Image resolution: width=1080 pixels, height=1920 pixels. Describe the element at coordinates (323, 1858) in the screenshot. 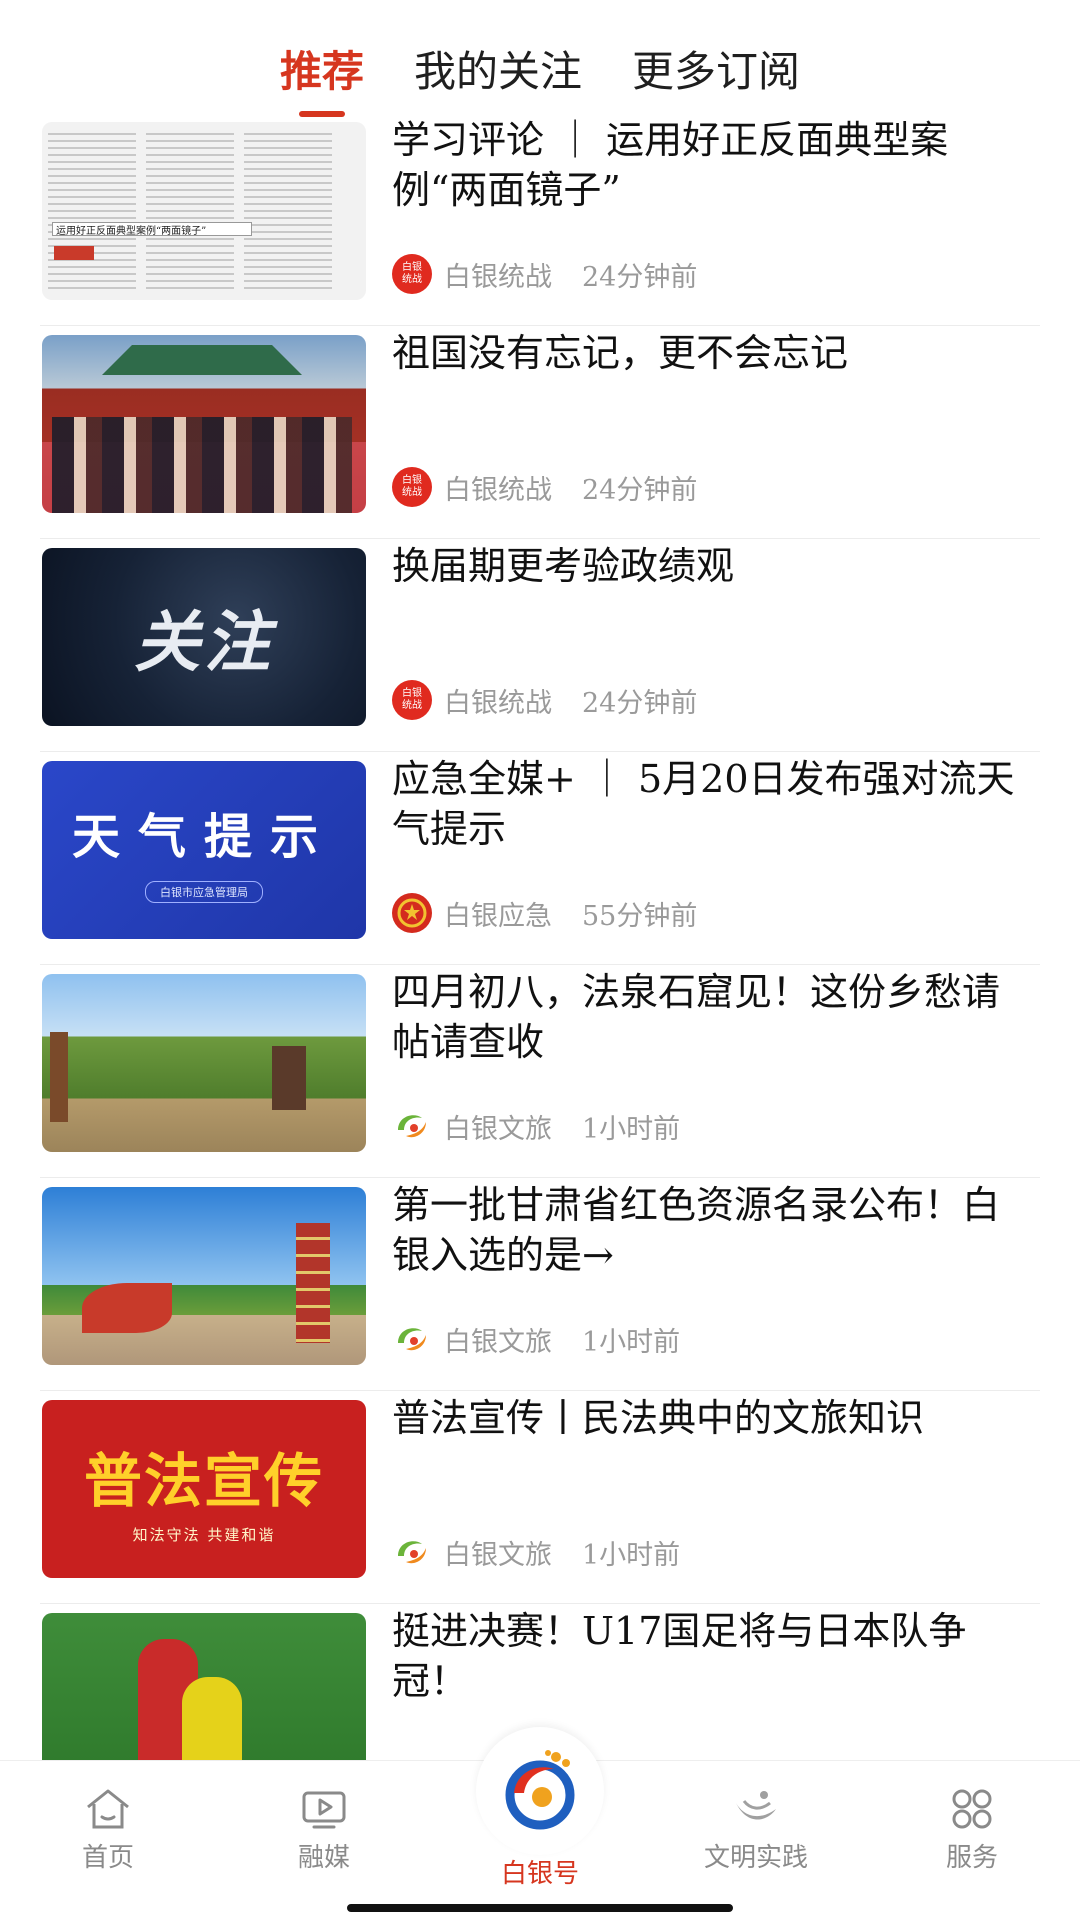

I see `nav-media-label: 融媒` at that location.